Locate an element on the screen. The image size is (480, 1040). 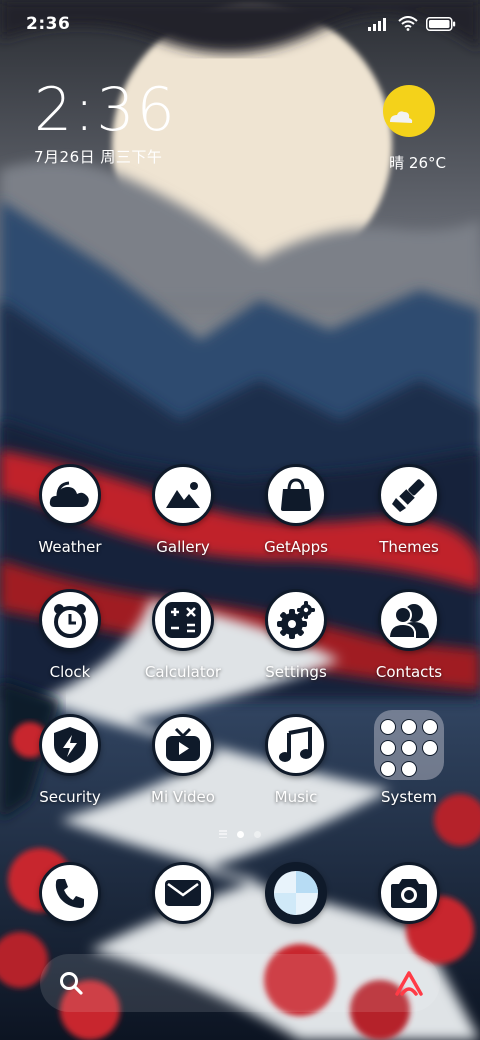
folder-icon is located at coordinates (409, 745).